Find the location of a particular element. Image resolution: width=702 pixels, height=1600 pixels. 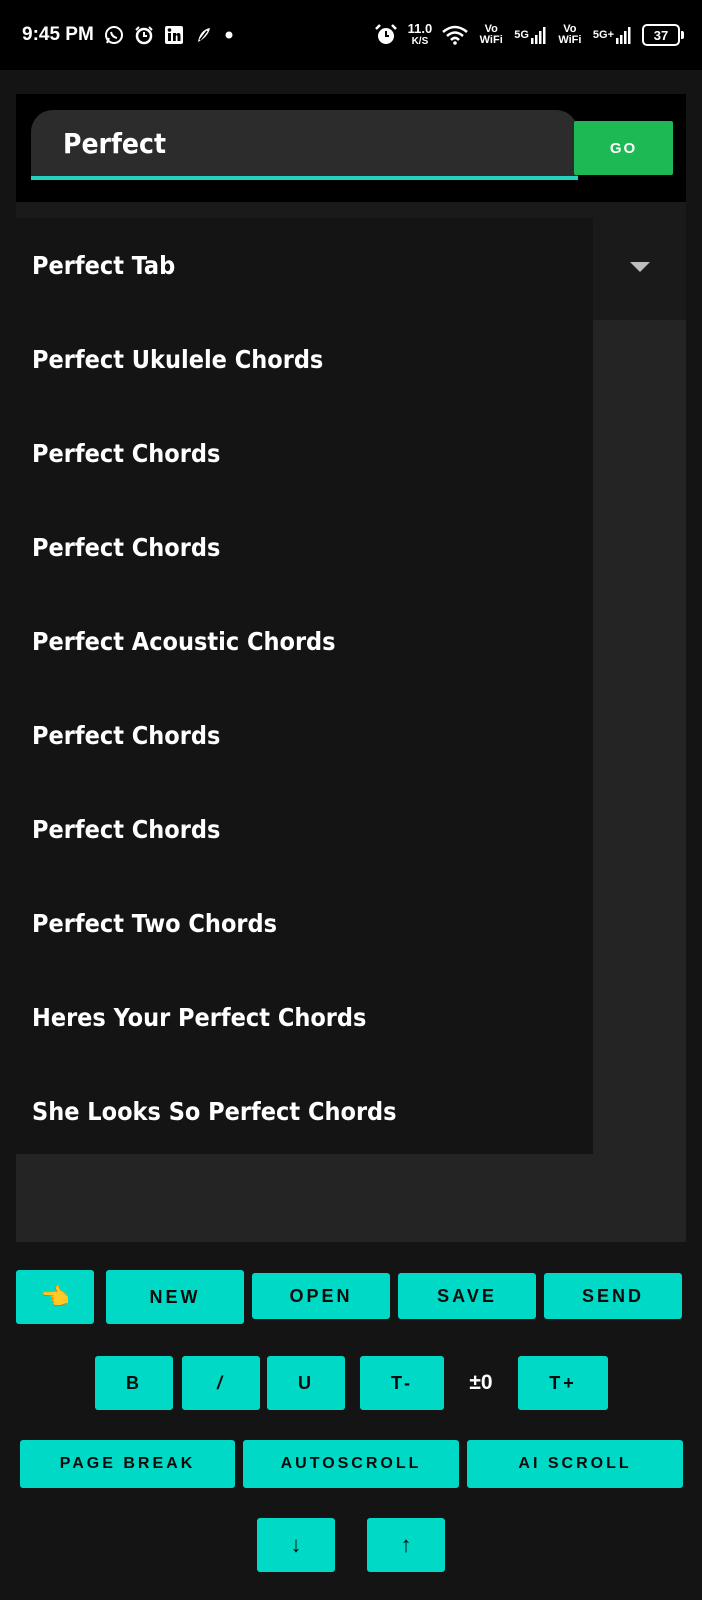

underline-button: U is located at coordinates (306, 1383).